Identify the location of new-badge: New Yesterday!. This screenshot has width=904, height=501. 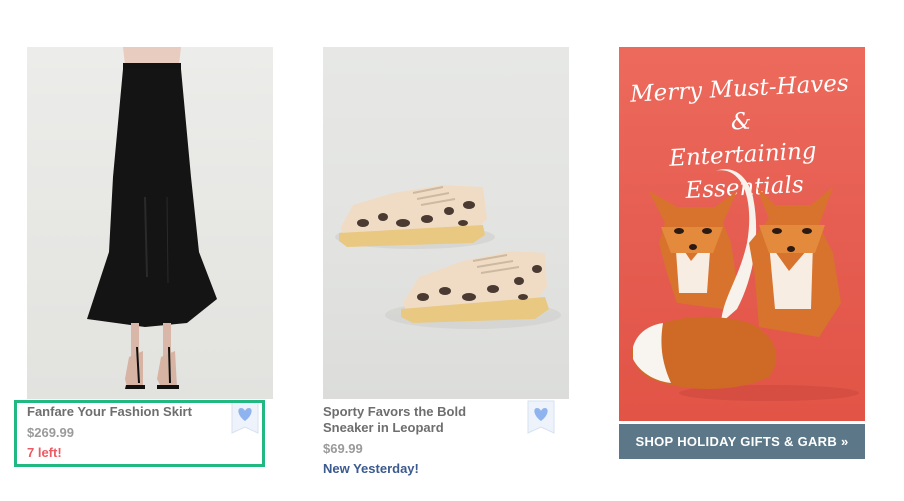
(371, 468).